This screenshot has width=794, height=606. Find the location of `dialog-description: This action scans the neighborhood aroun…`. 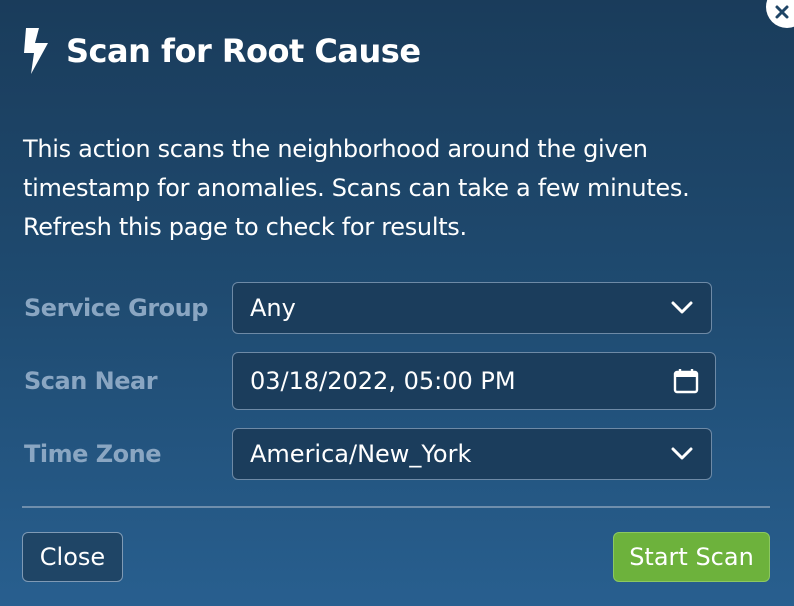

dialog-description: This action scans the neighborhood aroun… is located at coordinates (356, 188).